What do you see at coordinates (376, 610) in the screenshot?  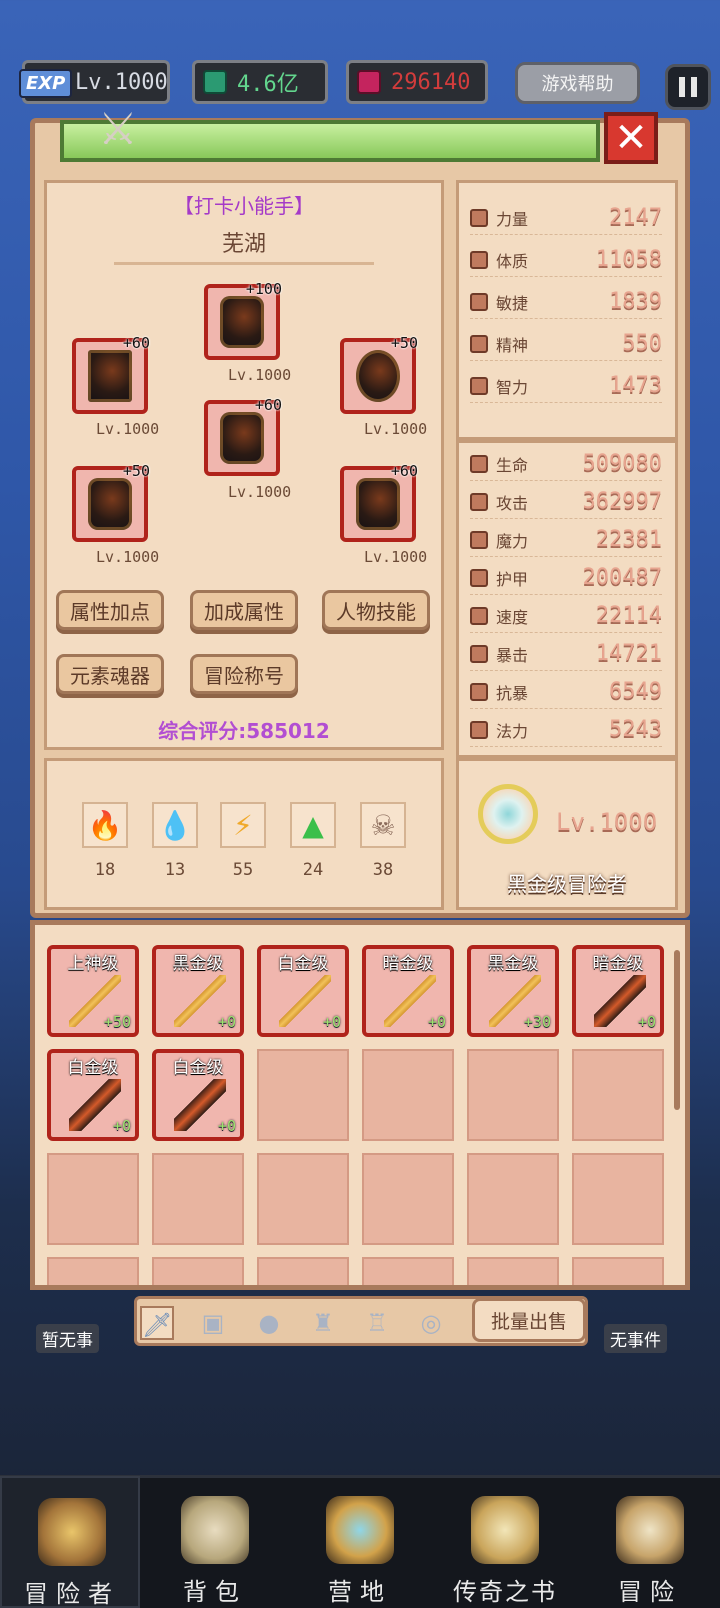 I see `char-skill-button: 人物技能` at bounding box center [376, 610].